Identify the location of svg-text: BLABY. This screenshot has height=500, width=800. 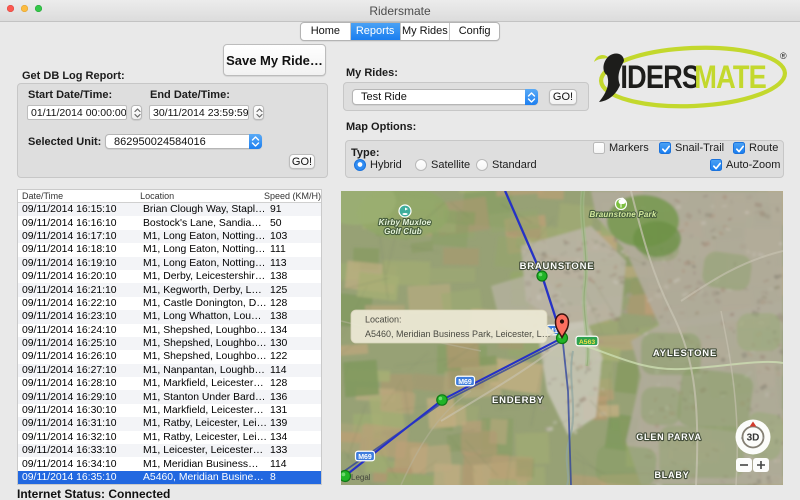
(672, 475).